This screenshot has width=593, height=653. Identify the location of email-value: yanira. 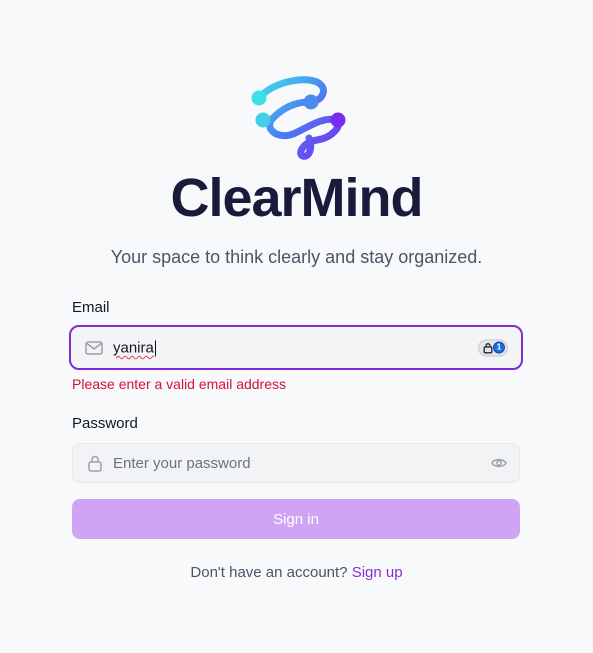
(134, 348).